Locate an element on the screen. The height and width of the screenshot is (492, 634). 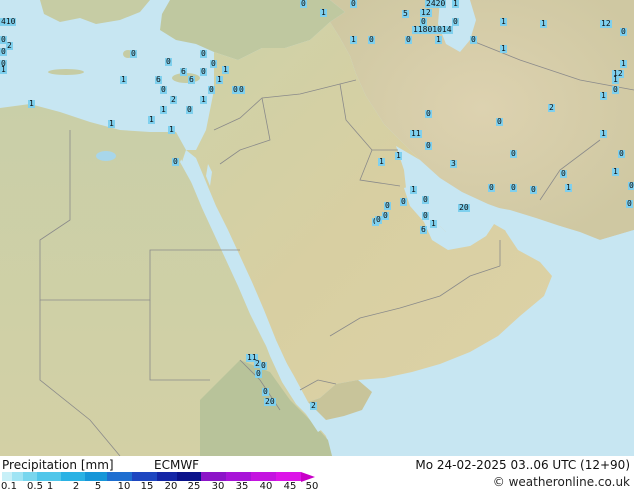
precip-value: 5 is located at coordinates (405, 13).